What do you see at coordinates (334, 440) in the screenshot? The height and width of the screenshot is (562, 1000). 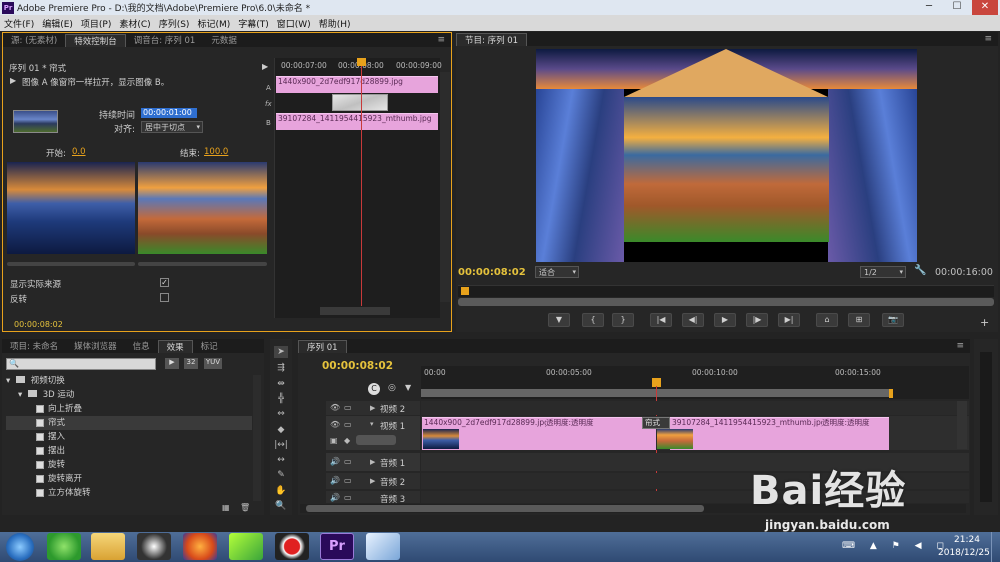 I see `display-style-icon: ▣` at bounding box center [334, 440].